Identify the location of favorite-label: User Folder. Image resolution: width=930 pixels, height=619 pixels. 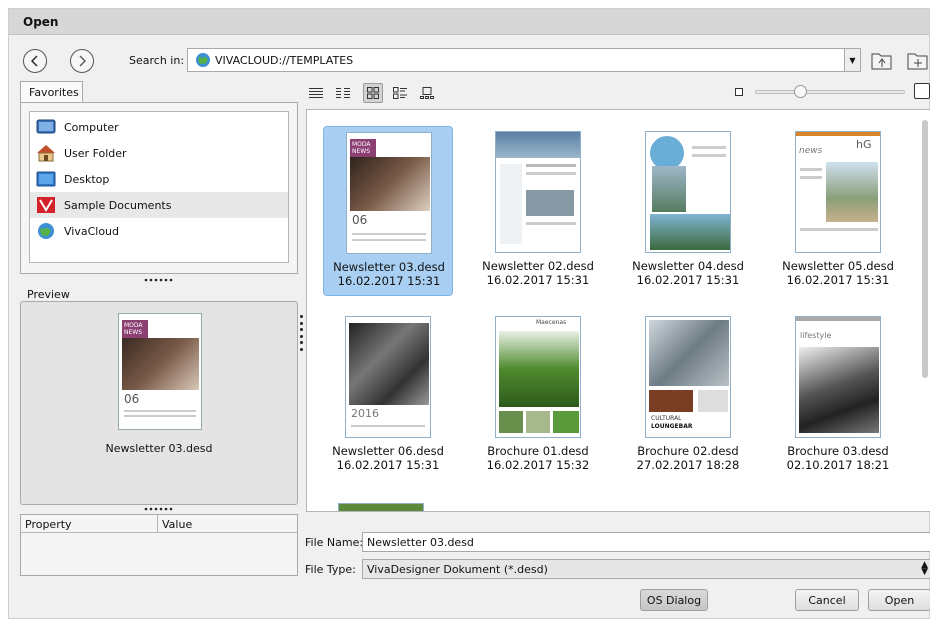
(95, 153).